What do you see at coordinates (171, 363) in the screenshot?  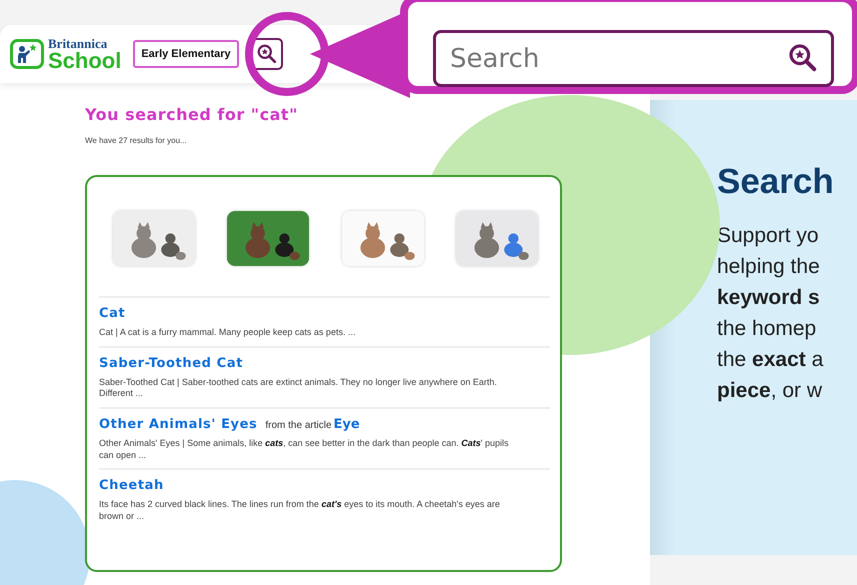 I see `result-title-link: Saber-Toothed Cat` at bounding box center [171, 363].